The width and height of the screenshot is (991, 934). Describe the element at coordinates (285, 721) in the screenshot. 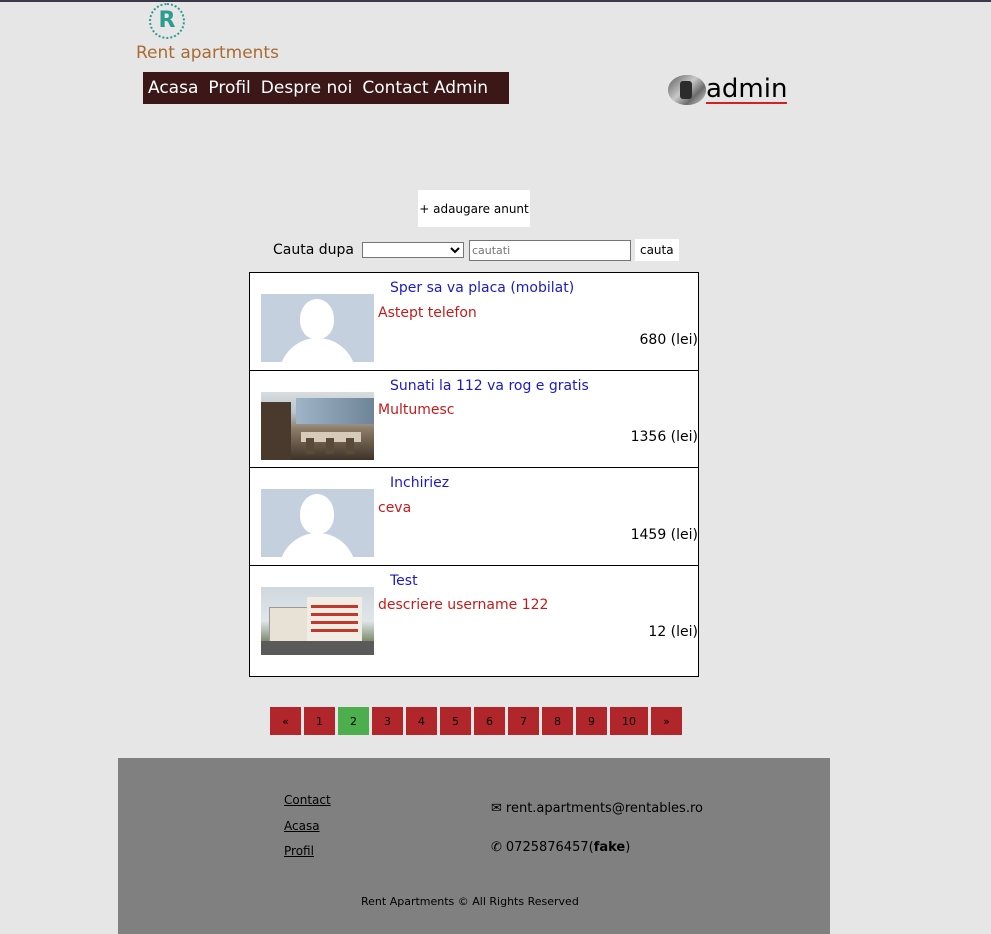

I see `page-prev-button: «` at that location.